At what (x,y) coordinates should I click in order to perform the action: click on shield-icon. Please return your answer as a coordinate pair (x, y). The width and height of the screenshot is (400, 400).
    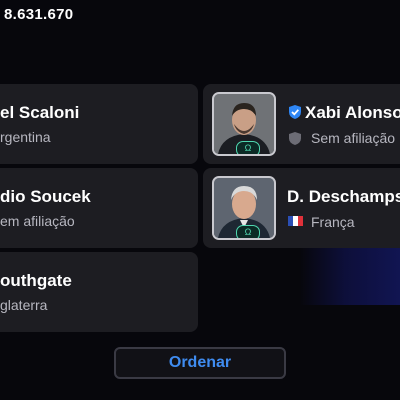
    Looking at the image, I should click on (295, 138).